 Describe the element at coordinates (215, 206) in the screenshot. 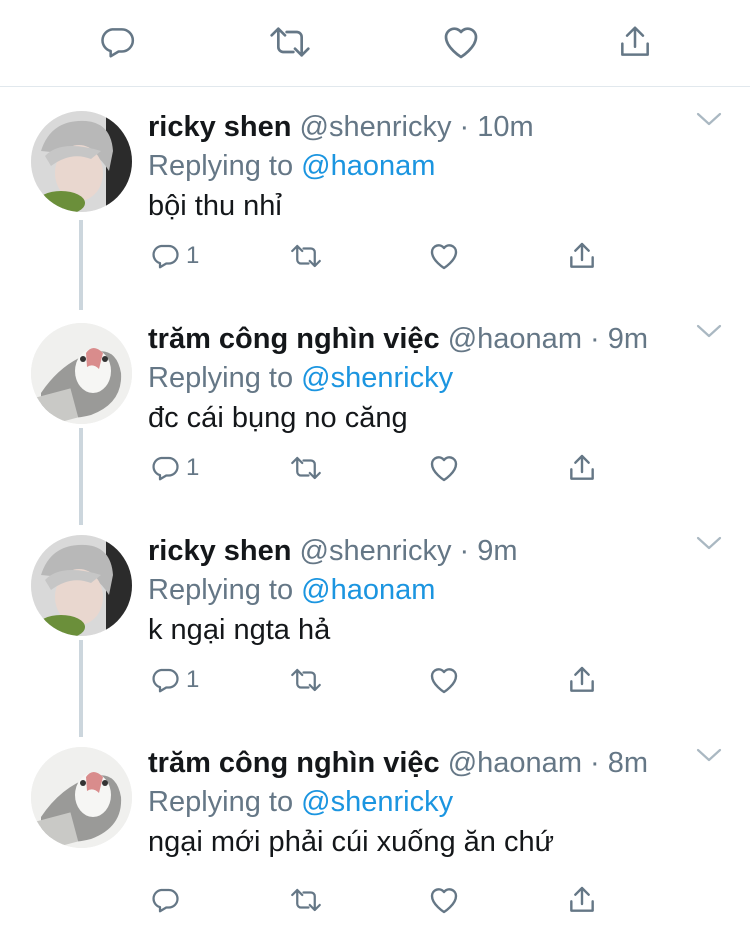

I see `tweet-text: bội thu nhỉ` at that location.